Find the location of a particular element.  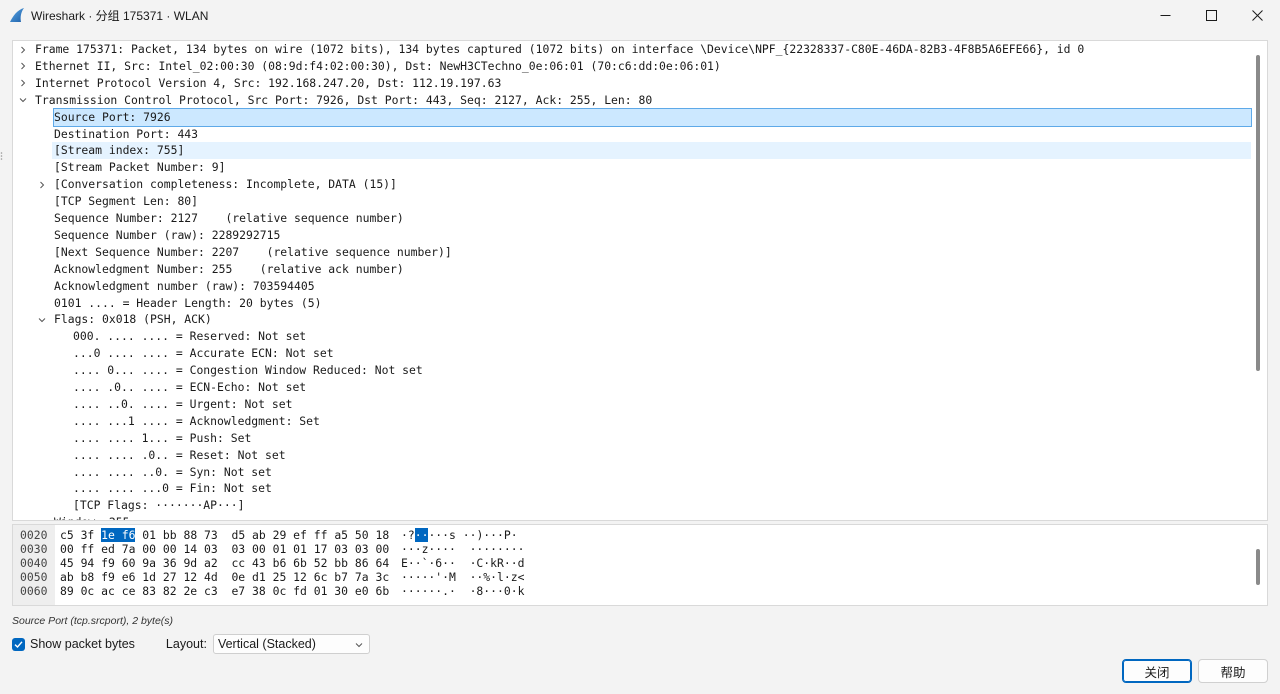

show-packet-bytes-label: Show packet bytes is located at coordinates (82, 644).